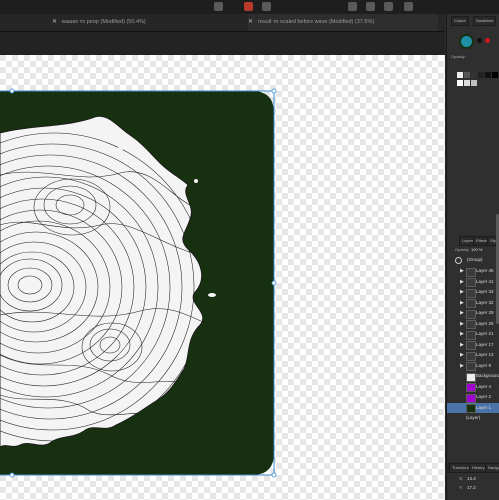 This screenshot has height=500, width=499. I want to click on document-tab: ✕ ваших то реор (Modified) (50.4%), so click(147, 22).